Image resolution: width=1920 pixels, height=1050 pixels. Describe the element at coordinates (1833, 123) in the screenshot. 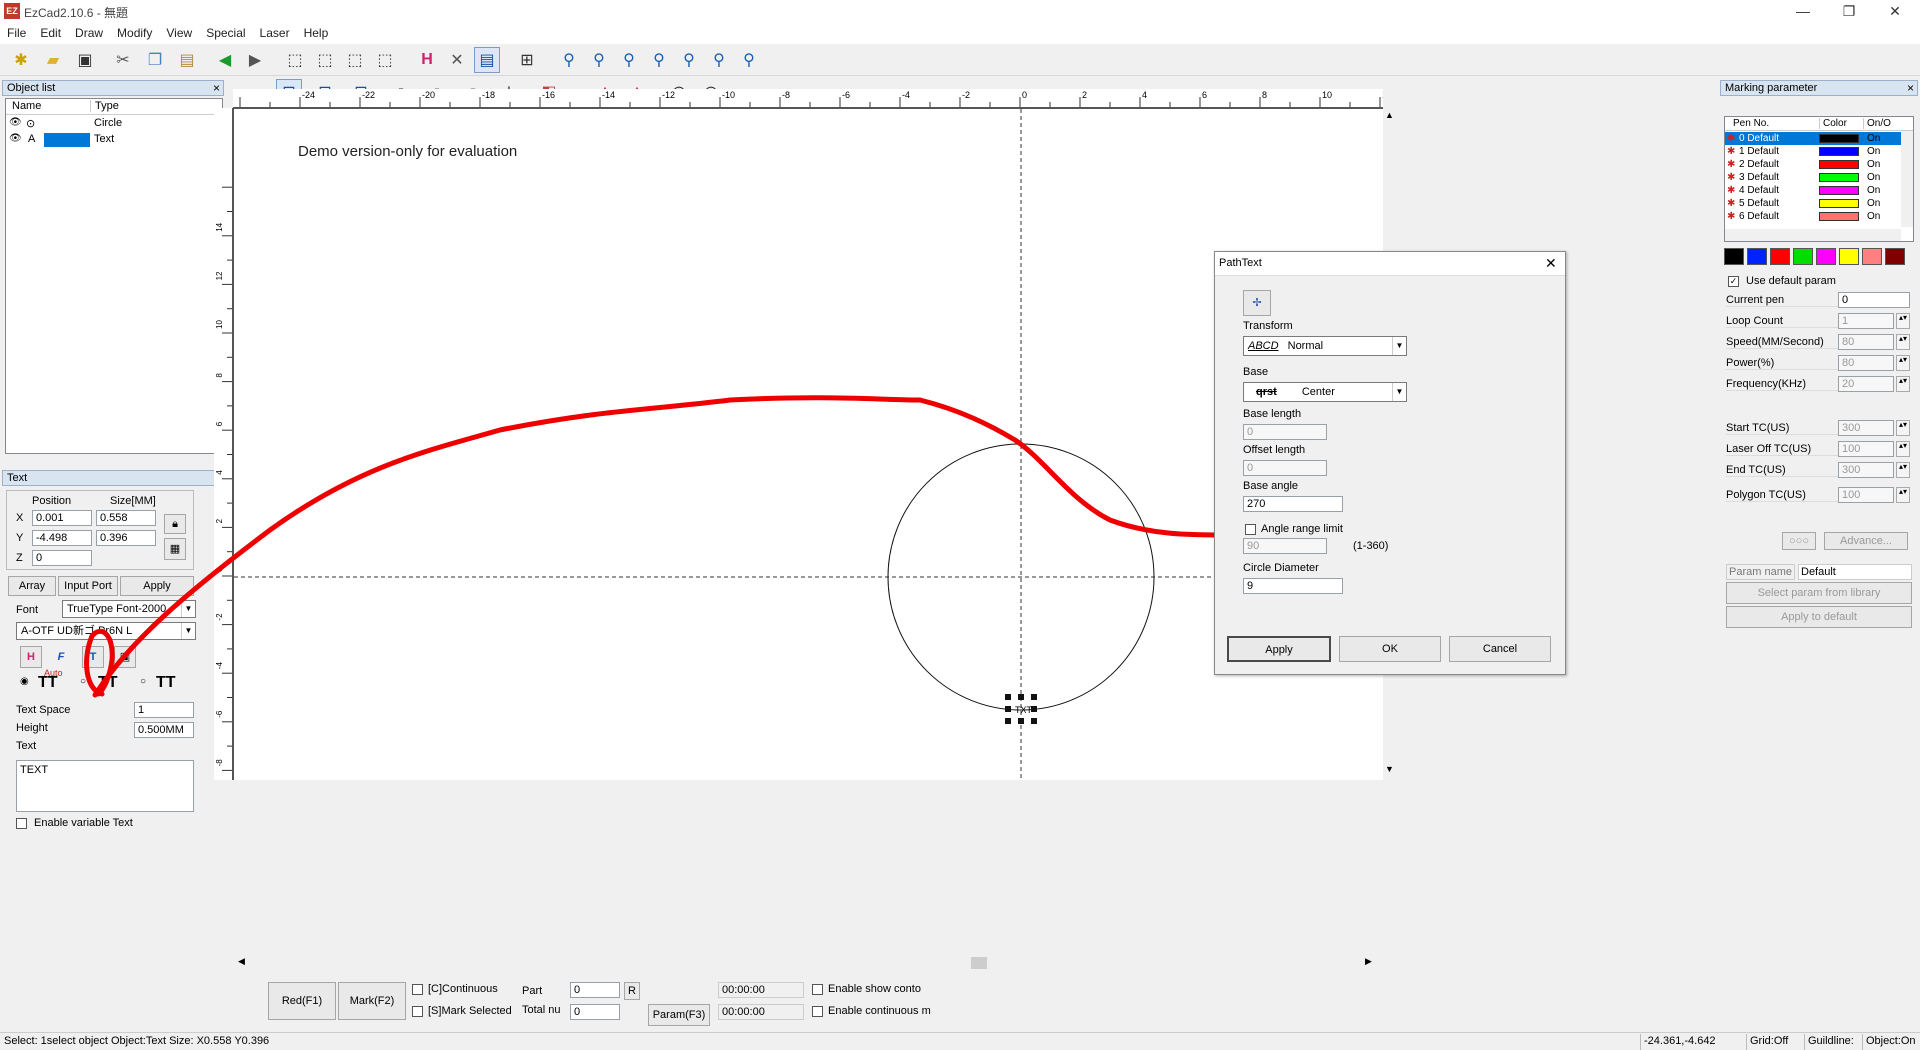

I see `color-column: Color` at that location.